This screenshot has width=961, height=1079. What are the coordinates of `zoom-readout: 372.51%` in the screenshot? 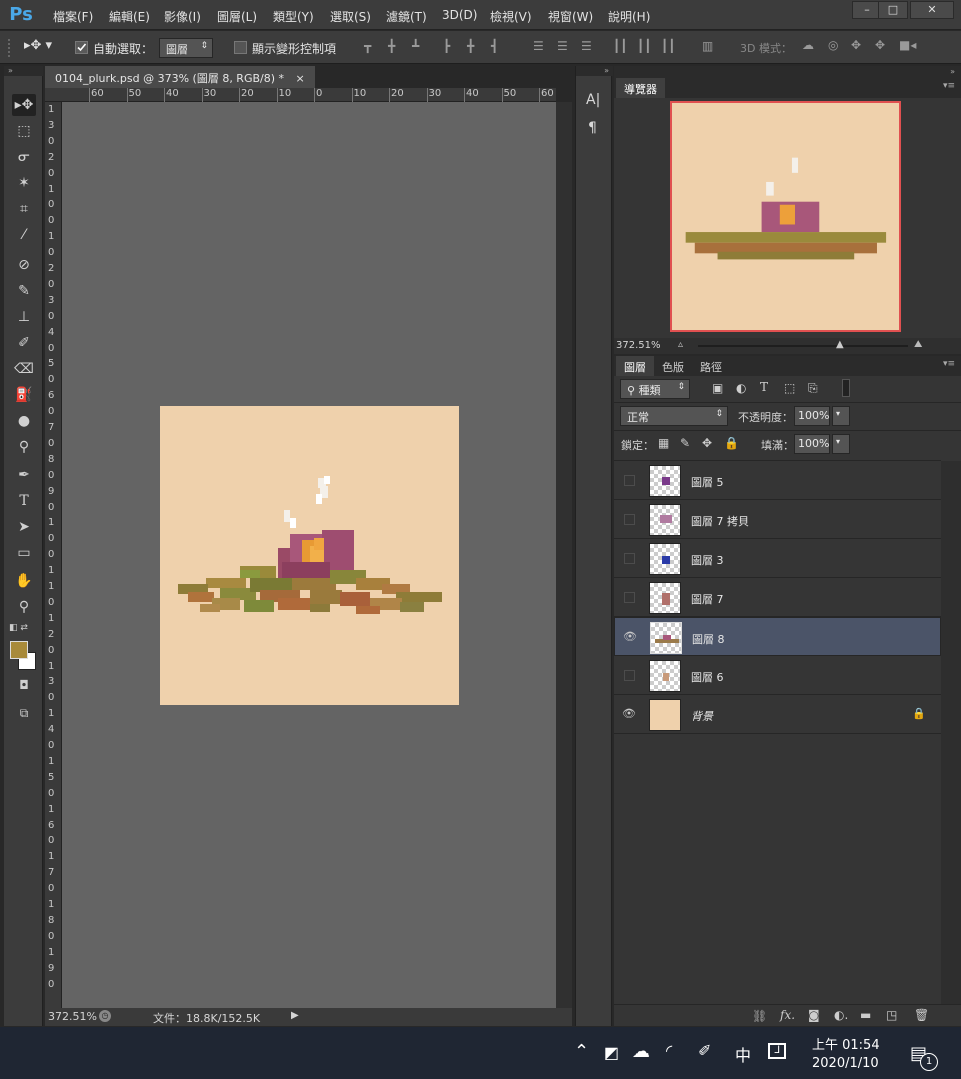 It's located at (72, 1016).